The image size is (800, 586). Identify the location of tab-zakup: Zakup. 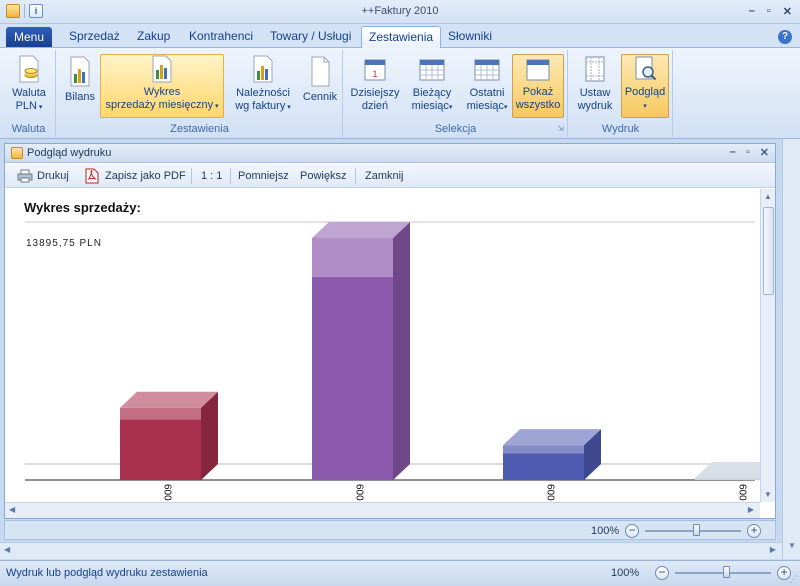
(153, 36).